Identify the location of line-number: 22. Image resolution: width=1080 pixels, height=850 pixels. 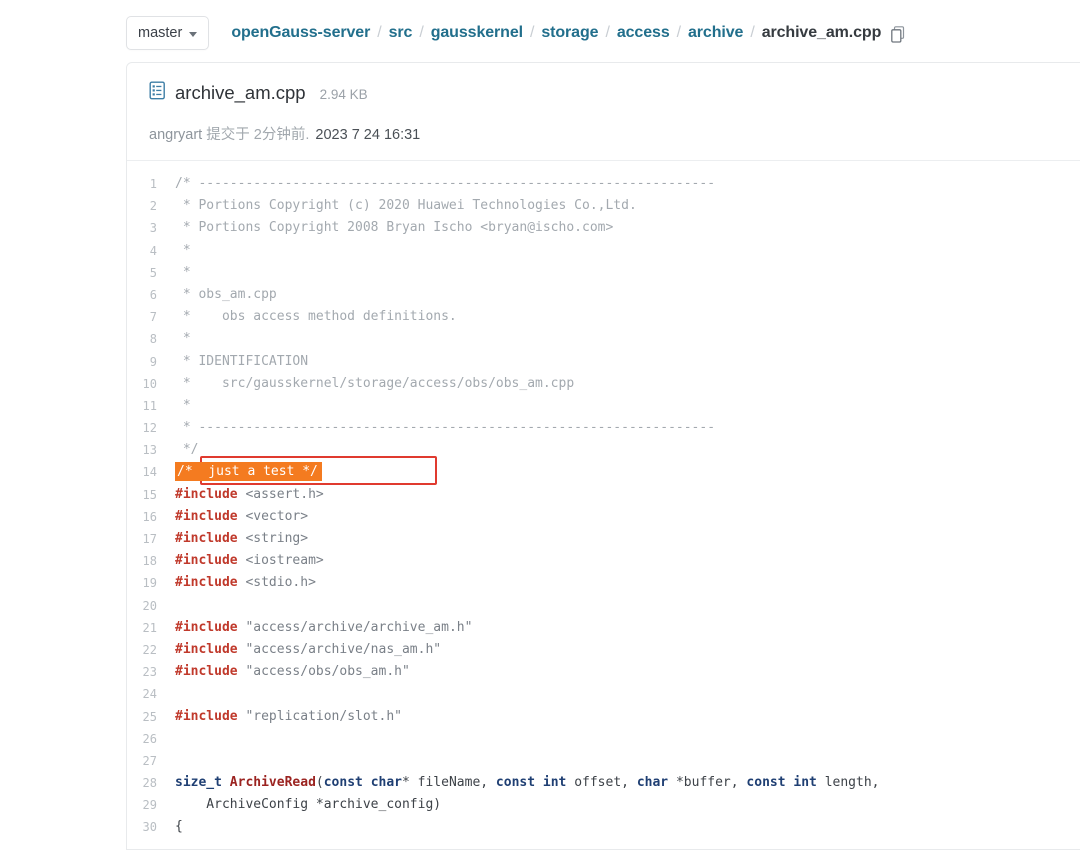
(149, 649).